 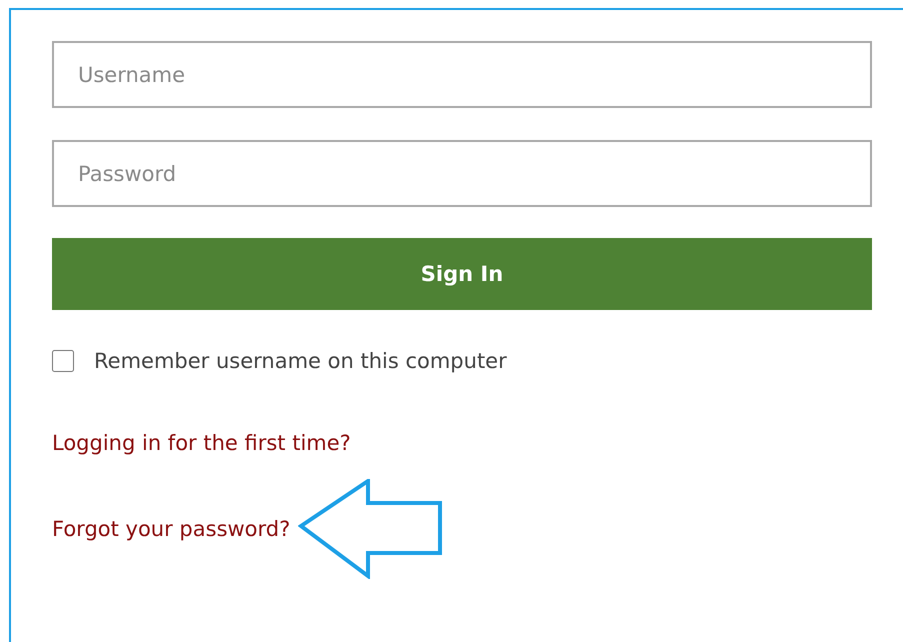 I want to click on link: Forgot your password?, so click(x=171, y=529).